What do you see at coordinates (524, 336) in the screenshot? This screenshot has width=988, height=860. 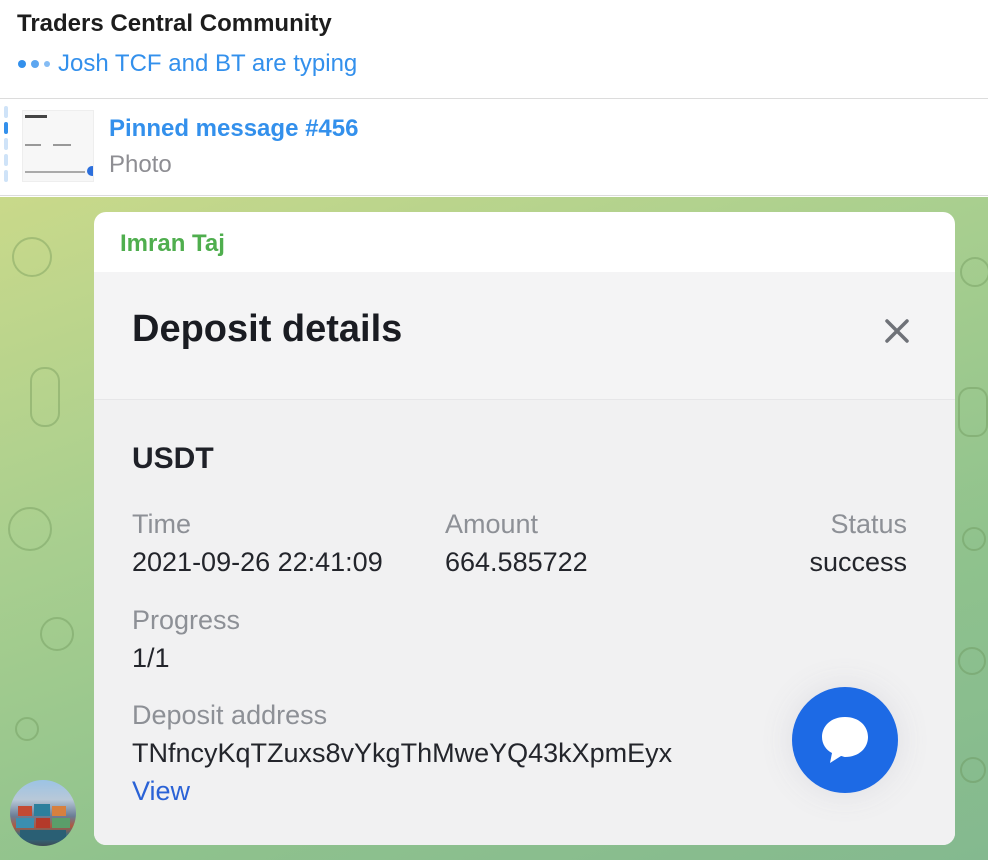 I see `photo-header: Deposit details` at bounding box center [524, 336].